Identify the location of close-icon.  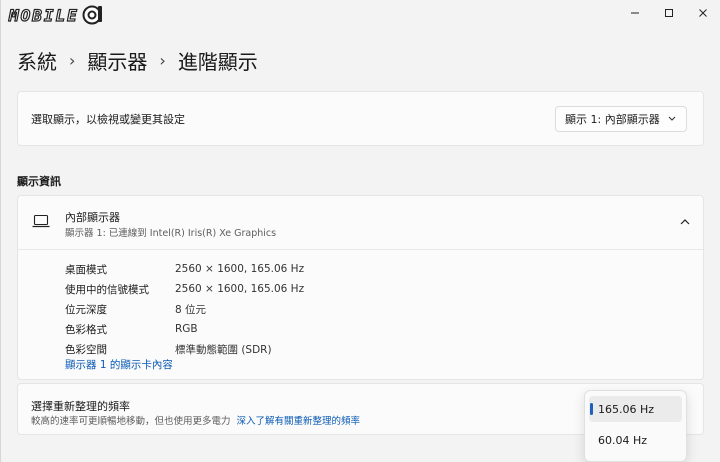
(703, 13).